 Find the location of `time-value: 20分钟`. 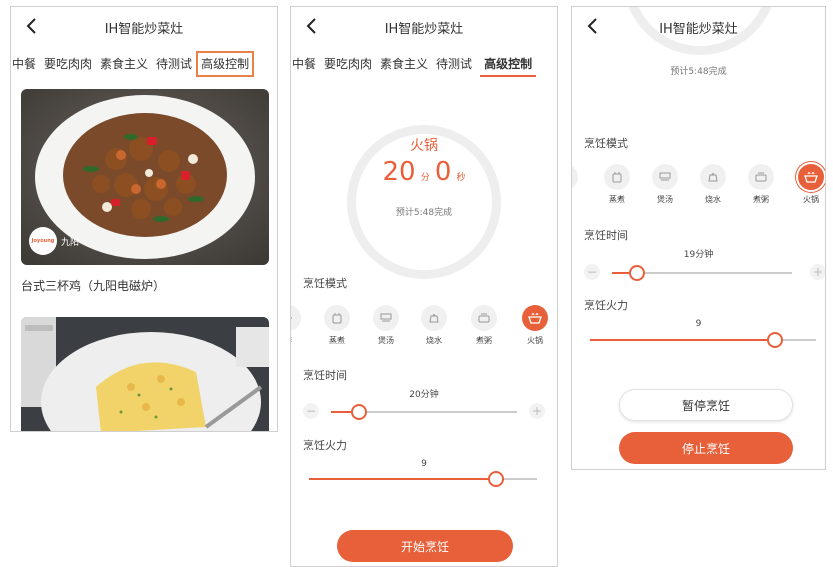

time-value: 20分钟 is located at coordinates (424, 395).